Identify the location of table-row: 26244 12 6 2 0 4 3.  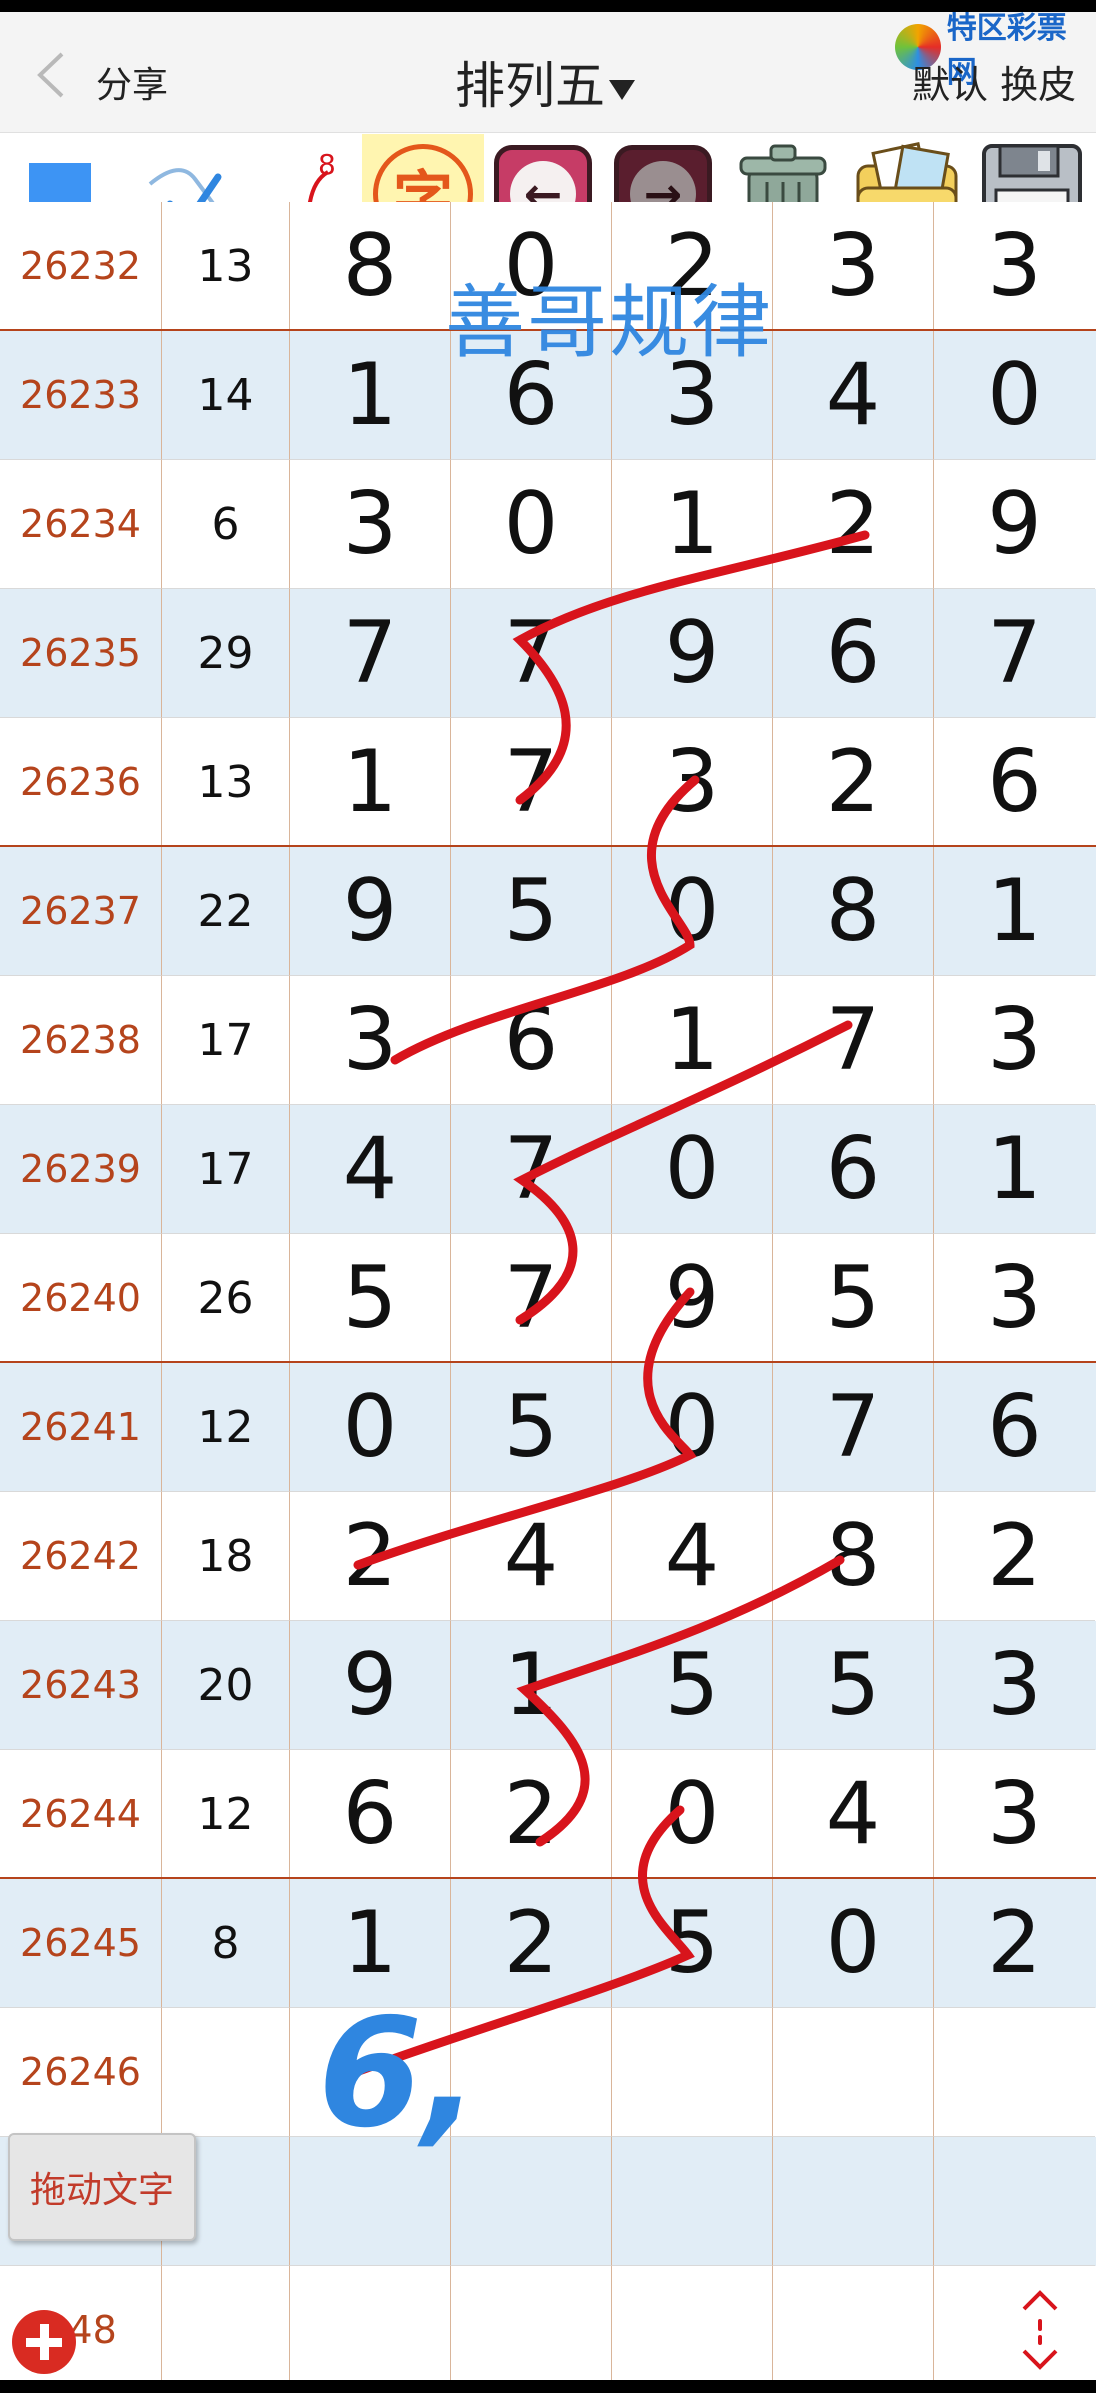
(548, 1814).